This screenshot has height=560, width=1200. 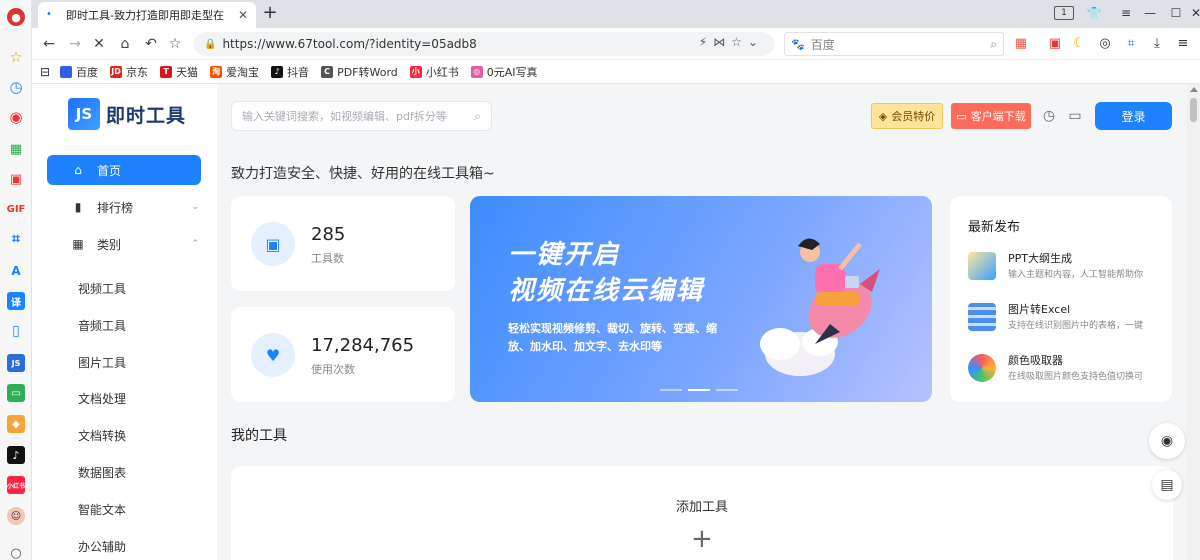 I want to click on minimize-icon: —, so click(x=1150, y=13).